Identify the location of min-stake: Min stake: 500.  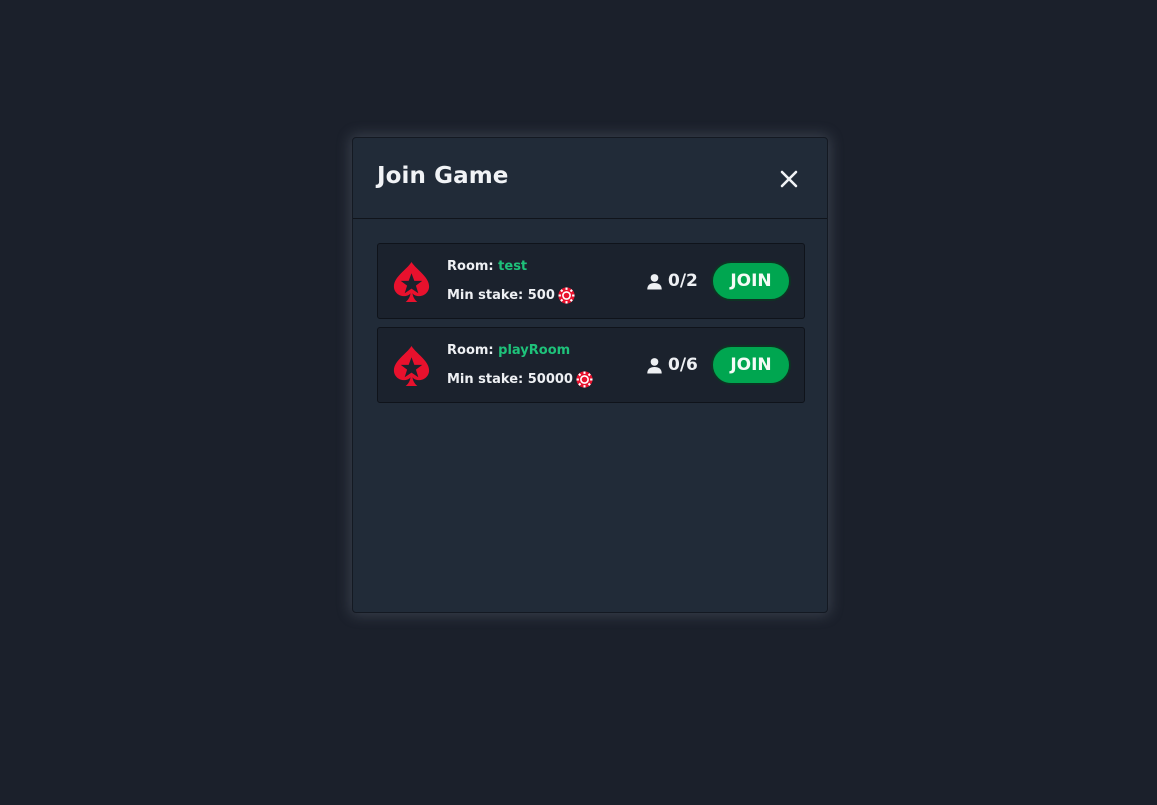
(511, 295).